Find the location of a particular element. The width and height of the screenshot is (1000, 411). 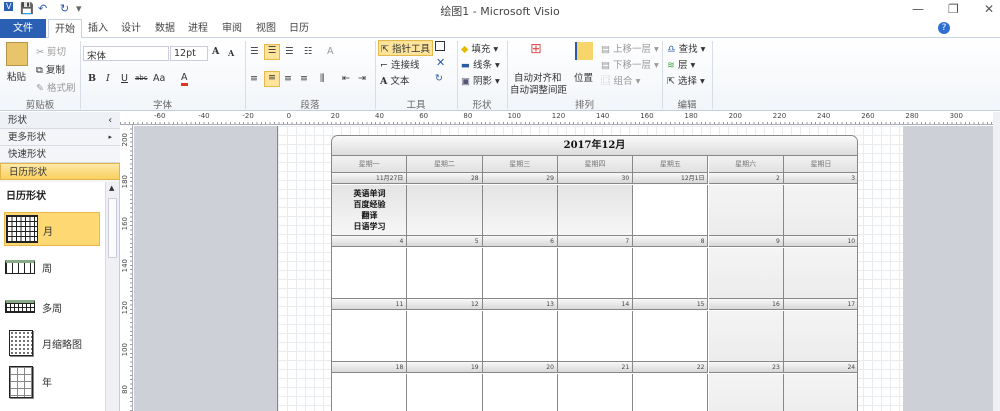

rotate-tool-icon: ↻ is located at coordinates (439, 78).